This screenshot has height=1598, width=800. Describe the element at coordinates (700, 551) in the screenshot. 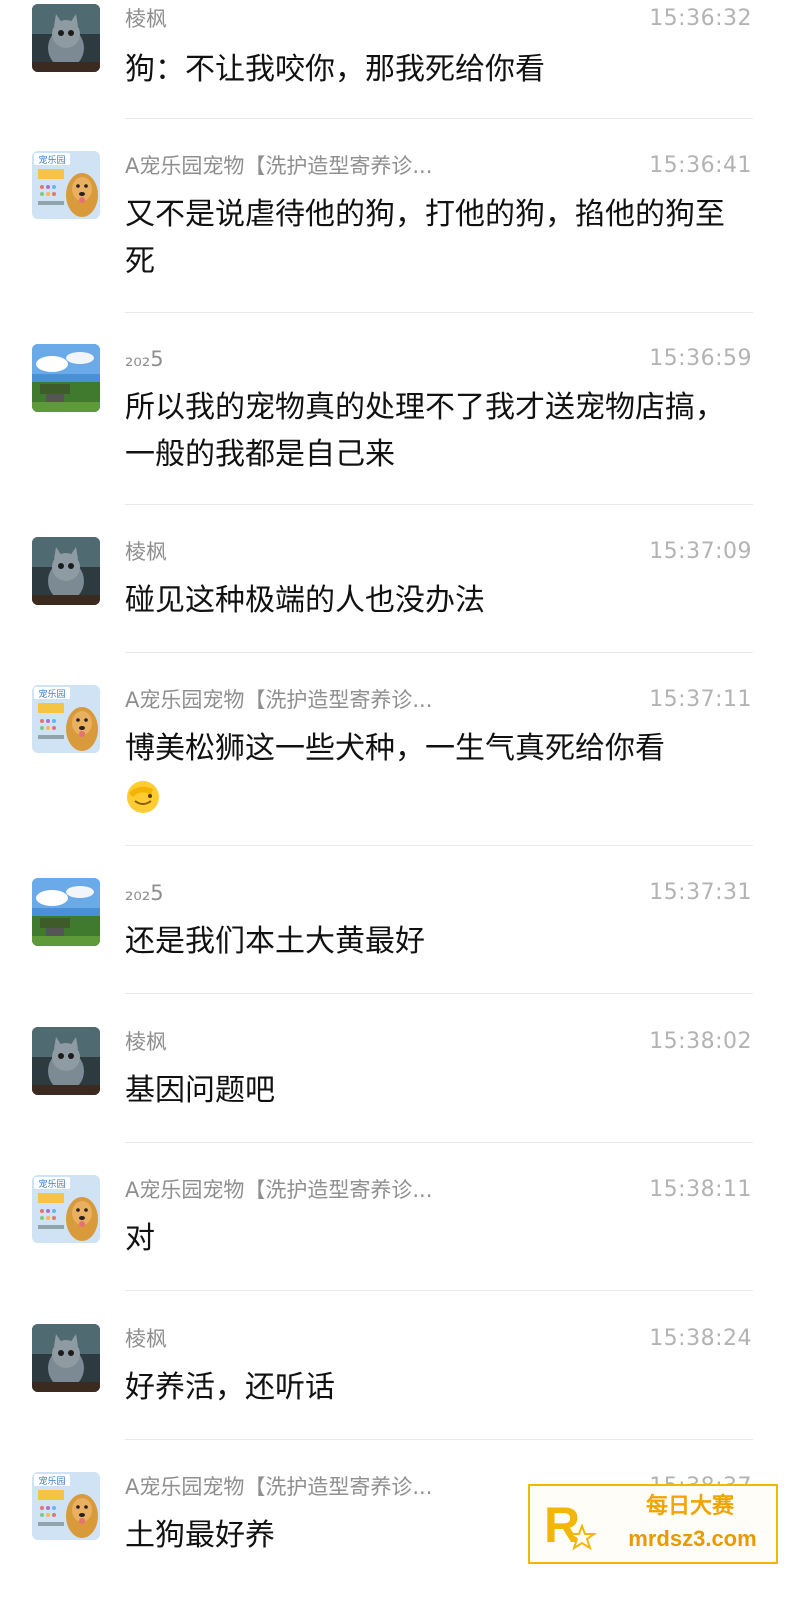

I see `message-time: 15:37:09` at that location.